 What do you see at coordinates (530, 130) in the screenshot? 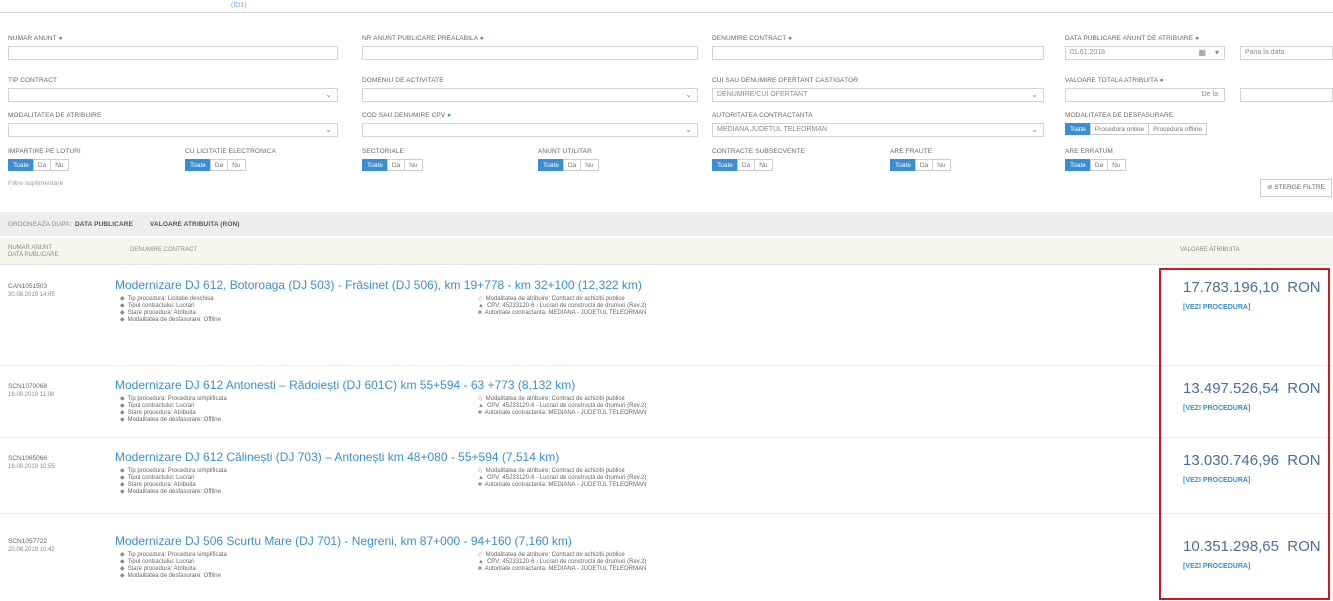
I see `cod-cpv-select: ⌄` at bounding box center [530, 130].